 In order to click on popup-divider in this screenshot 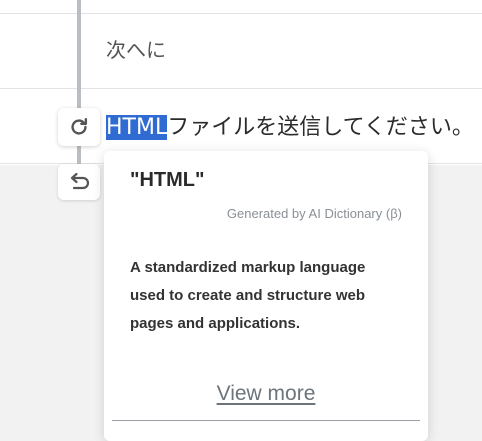, I will do `click(266, 420)`.